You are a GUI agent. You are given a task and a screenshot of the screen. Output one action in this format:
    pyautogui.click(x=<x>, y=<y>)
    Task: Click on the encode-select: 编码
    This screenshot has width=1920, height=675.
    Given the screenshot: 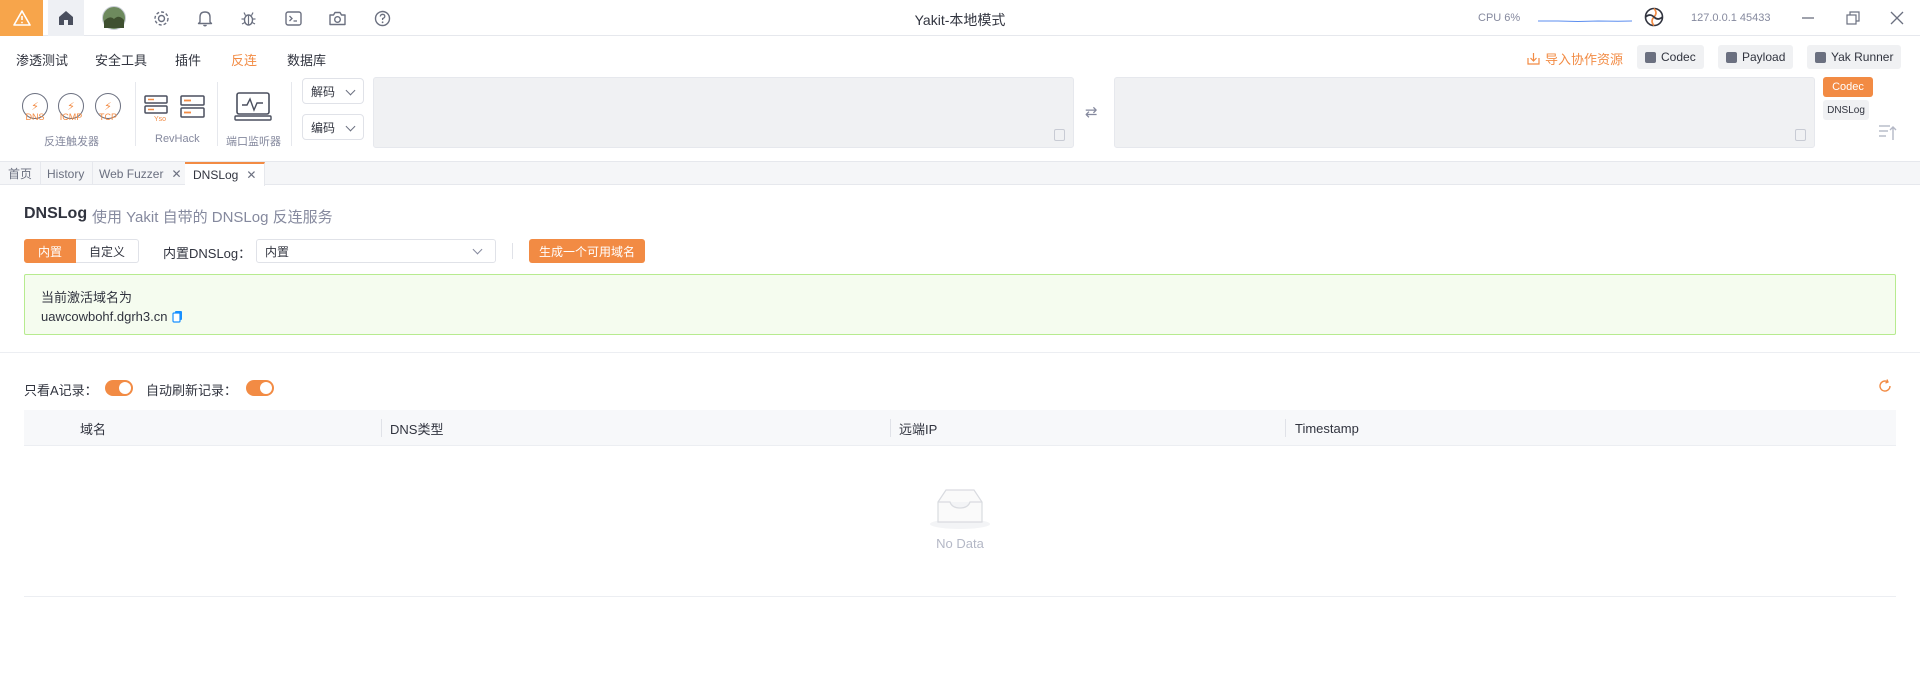 What is the action you would take?
    pyautogui.click(x=333, y=127)
    